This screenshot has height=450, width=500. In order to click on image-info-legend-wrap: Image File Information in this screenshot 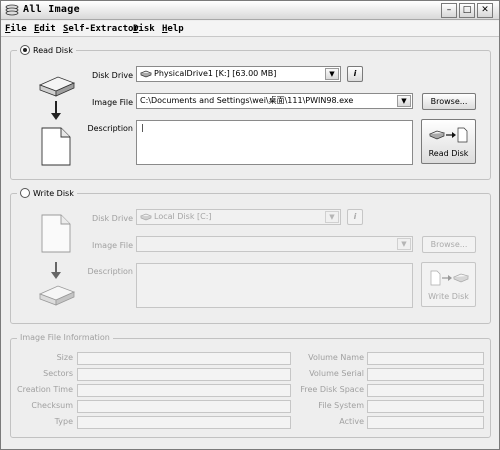, I will do `click(65, 337)`.